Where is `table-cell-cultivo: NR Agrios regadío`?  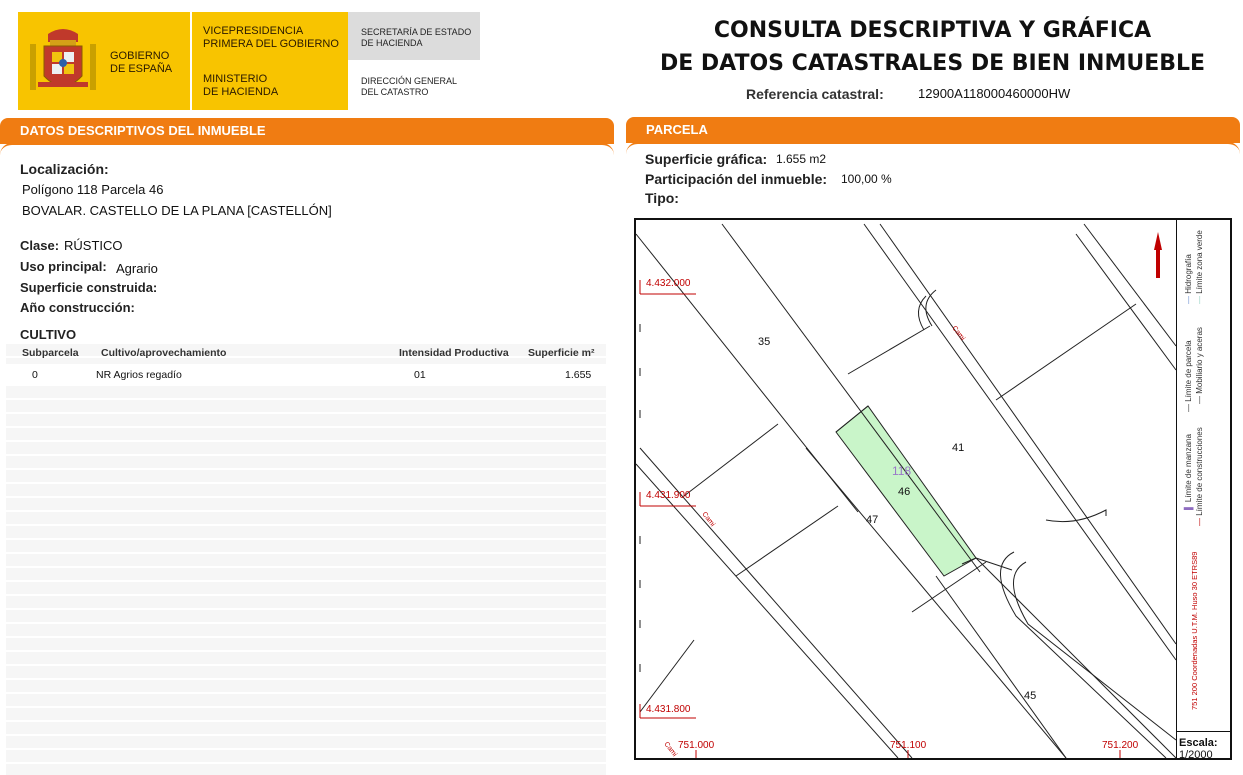
table-cell-cultivo: NR Agrios regadío is located at coordinates (139, 375).